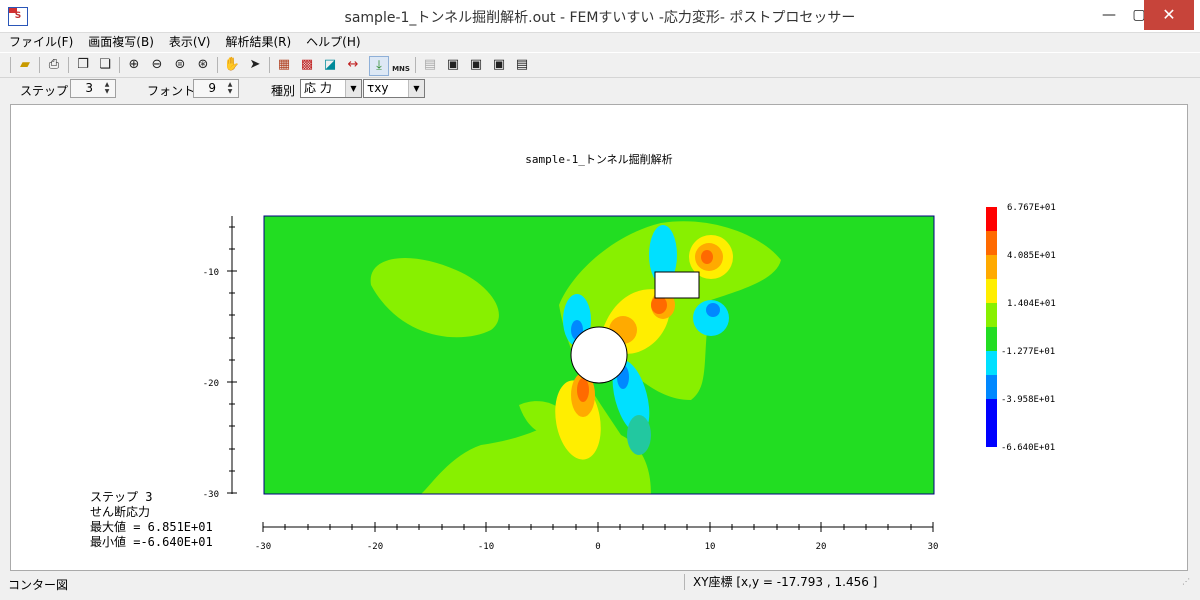 The height and width of the screenshot is (600, 1200). I want to click on component-select: τxy ▼, so click(394, 88).